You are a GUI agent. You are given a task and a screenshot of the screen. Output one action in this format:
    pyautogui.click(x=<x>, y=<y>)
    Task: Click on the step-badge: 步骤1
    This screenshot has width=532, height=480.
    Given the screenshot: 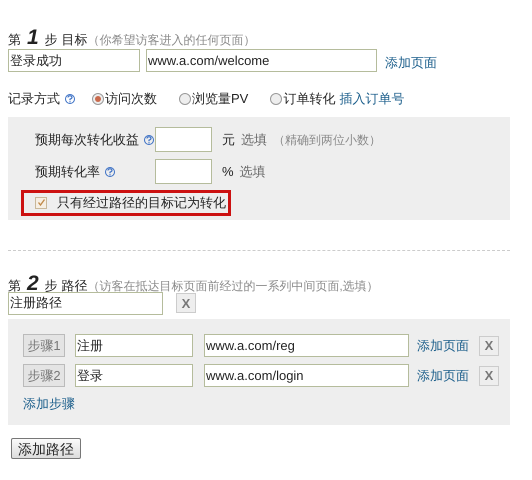 What is the action you would take?
    pyautogui.click(x=44, y=345)
    